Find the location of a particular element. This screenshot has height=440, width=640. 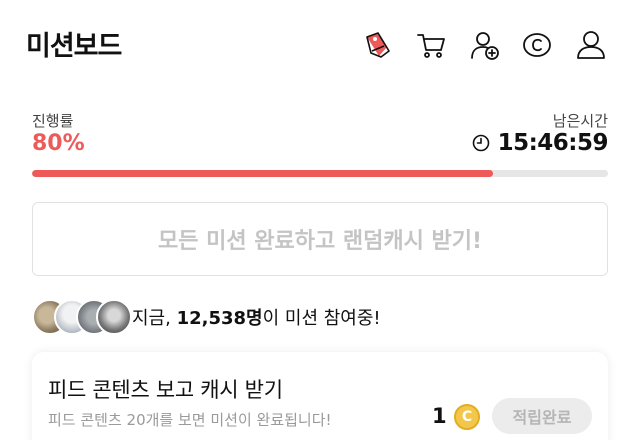

mission-title: 피드 콘텐츠 보고 캐시 받기 is located at coordinates (165, 390).